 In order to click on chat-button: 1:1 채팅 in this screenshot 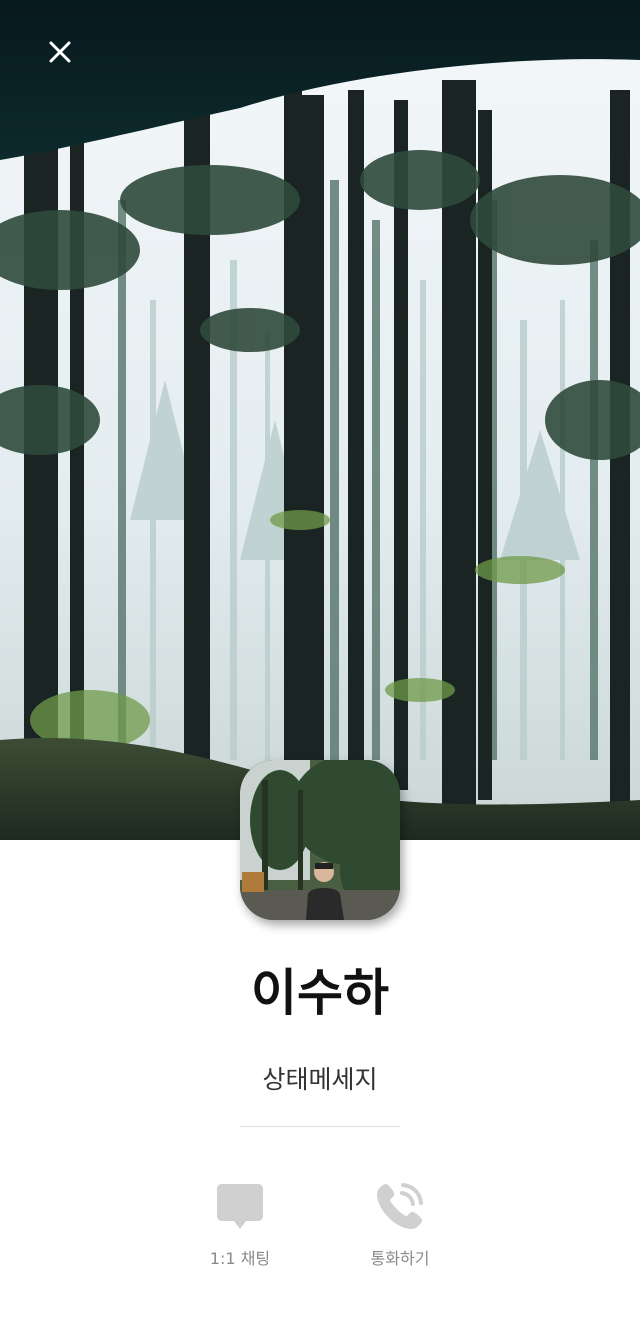, I will do `click(240, 1226)`.